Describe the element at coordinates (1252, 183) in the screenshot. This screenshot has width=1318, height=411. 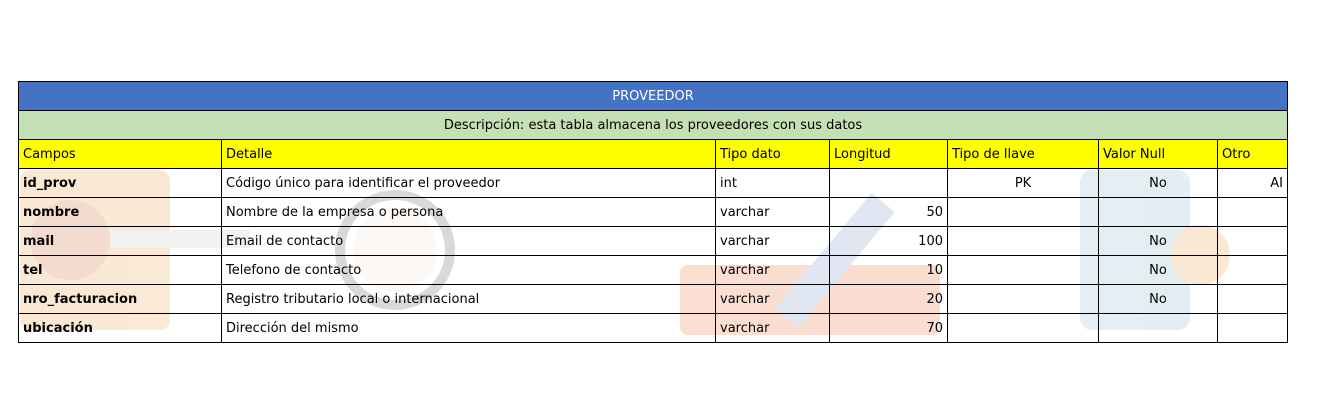
I see `cell-otro: AI` at that location.